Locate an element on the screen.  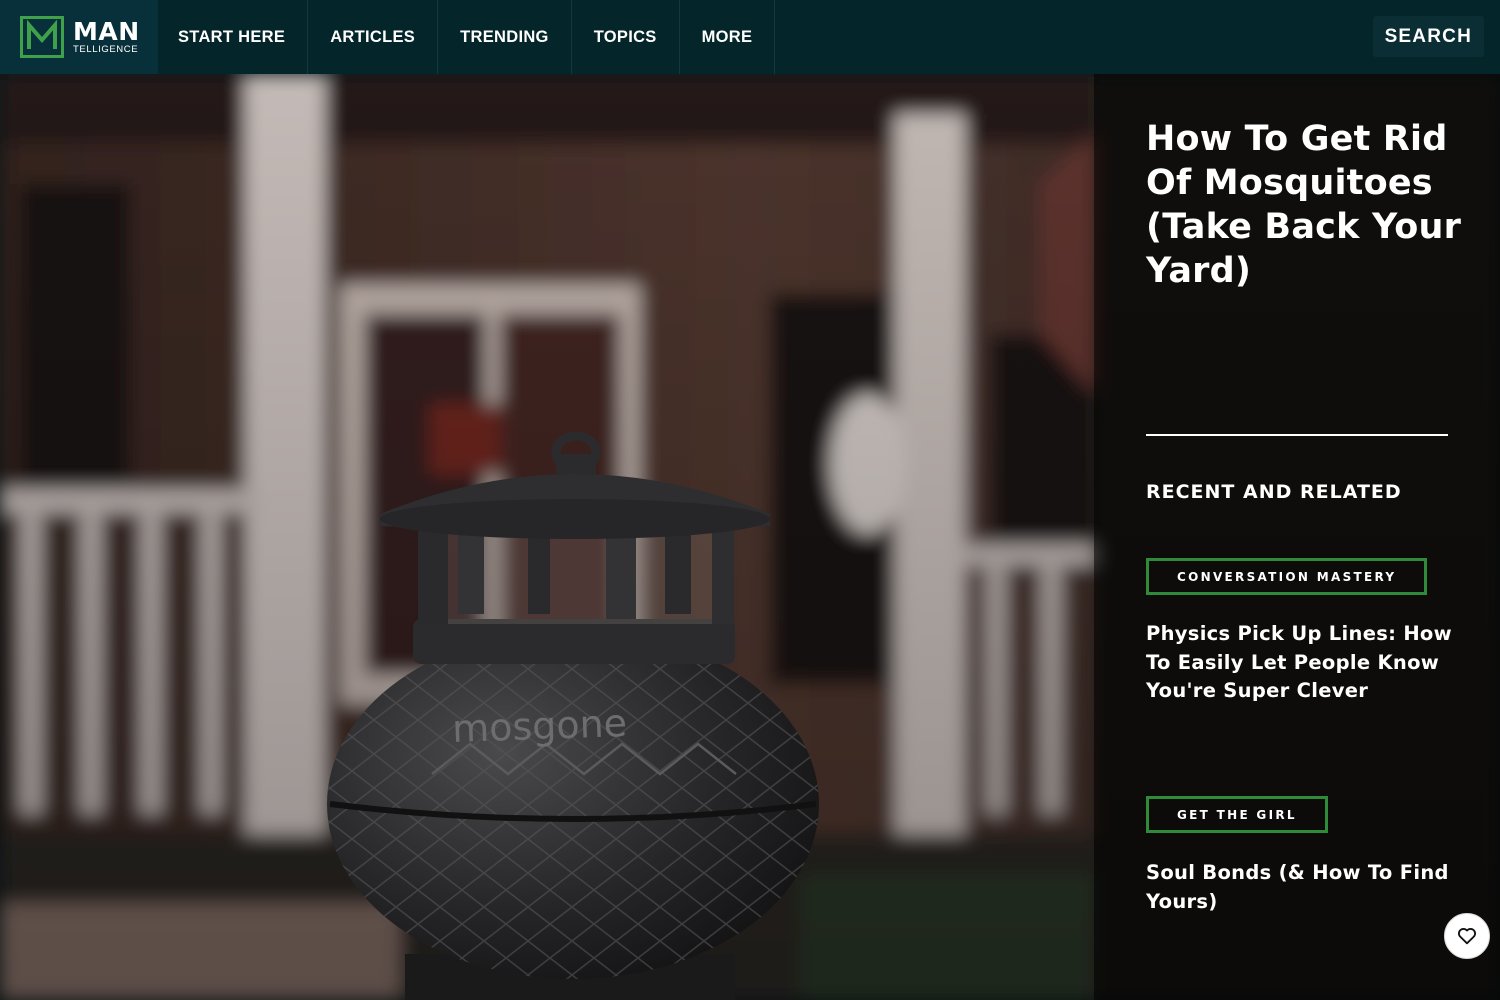
site-logo: MAN TELLIGENCE is located at coordinates (79, 37).